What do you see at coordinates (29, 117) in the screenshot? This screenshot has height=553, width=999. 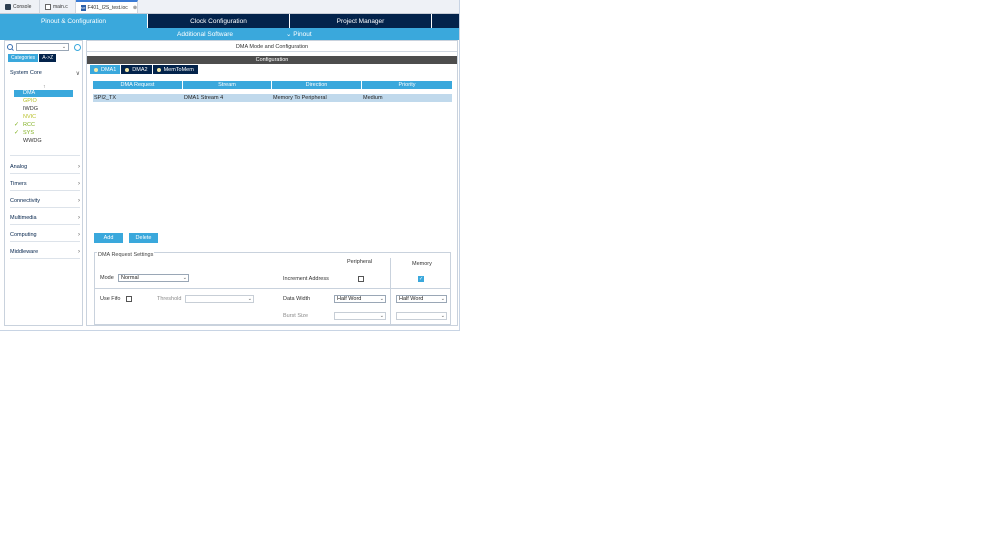 I see `list-item-nvic: NVIC` at bounding box center [29, 117].